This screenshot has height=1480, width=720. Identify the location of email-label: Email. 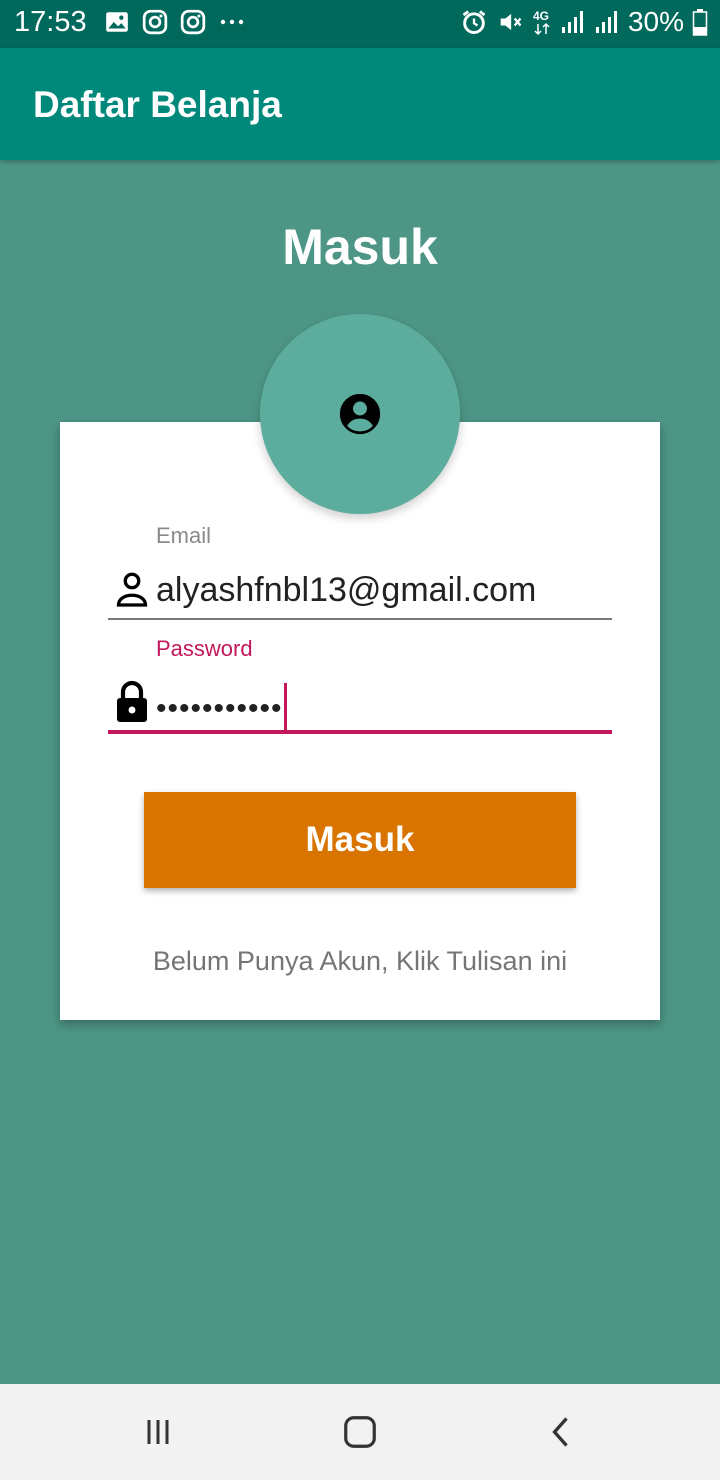
(184, 535).